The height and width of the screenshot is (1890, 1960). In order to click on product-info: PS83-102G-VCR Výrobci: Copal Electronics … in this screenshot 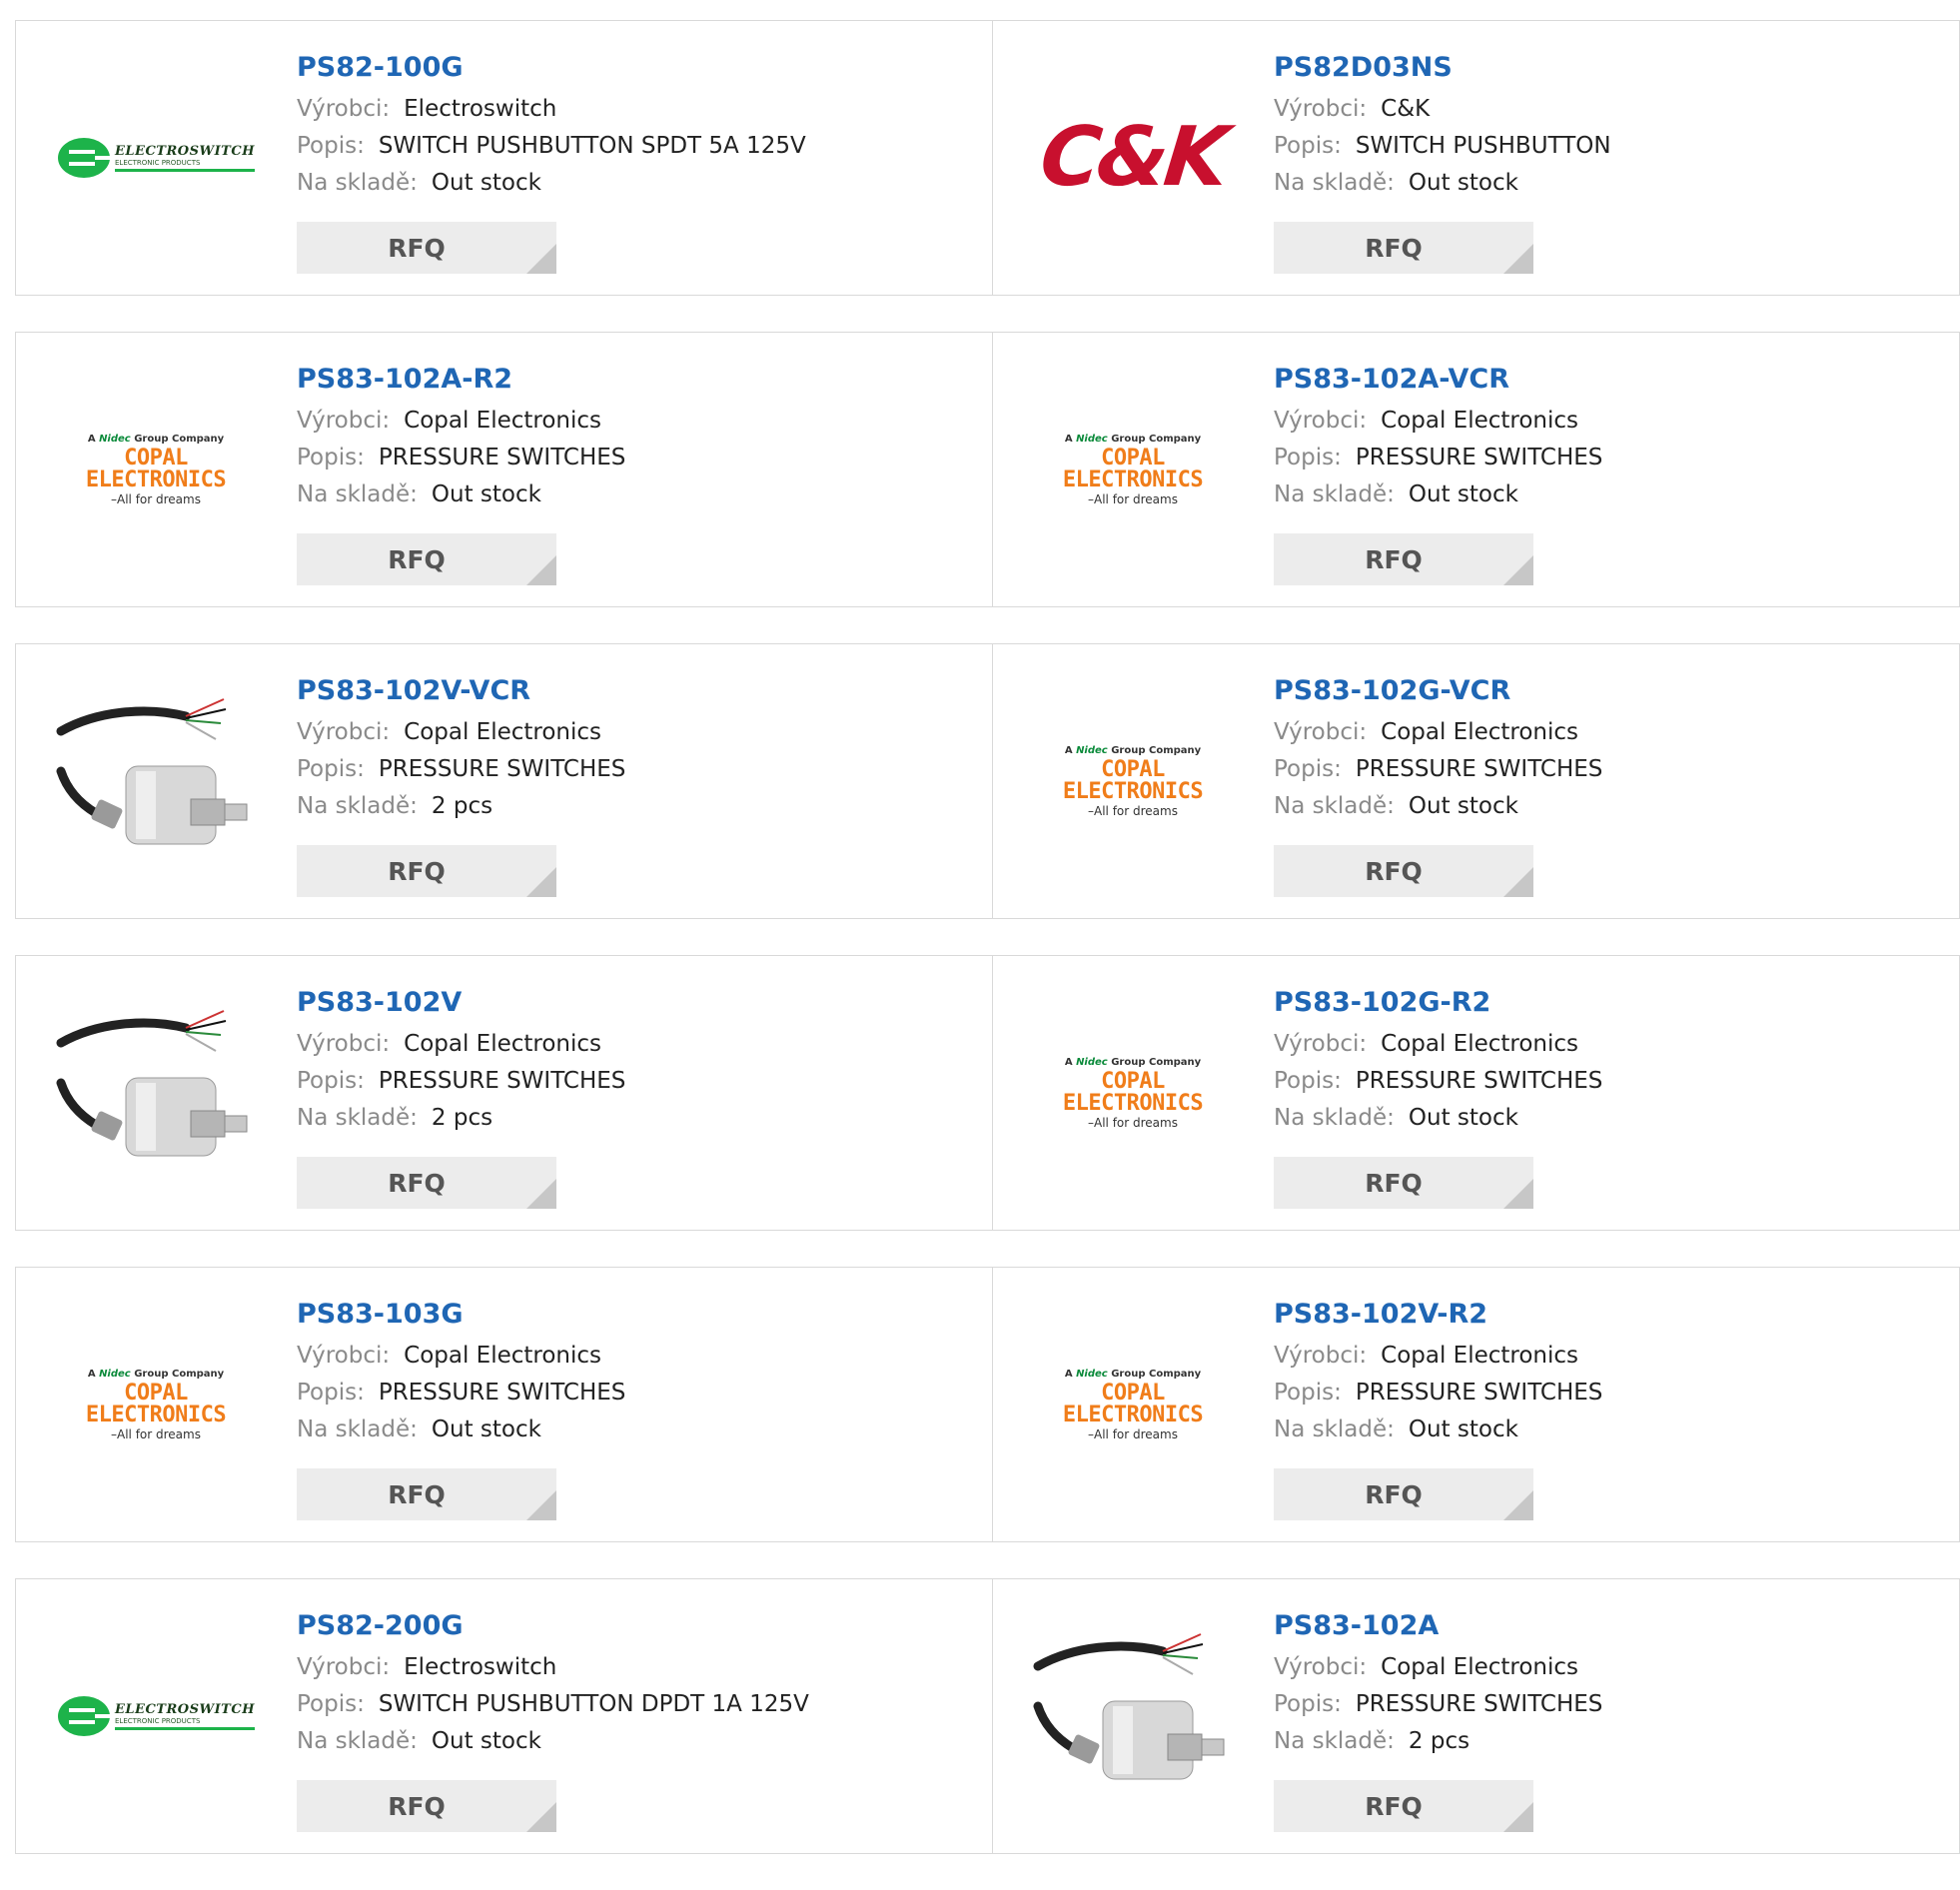, I will do `click(1438, 749)`.